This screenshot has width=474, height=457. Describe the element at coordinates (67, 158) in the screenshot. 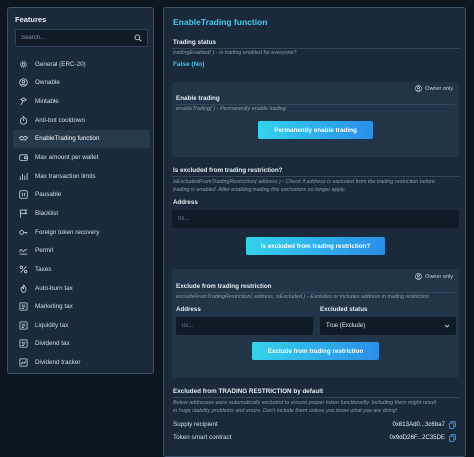

I see `sidebar-item-label: Max amount per wallet` at that location.